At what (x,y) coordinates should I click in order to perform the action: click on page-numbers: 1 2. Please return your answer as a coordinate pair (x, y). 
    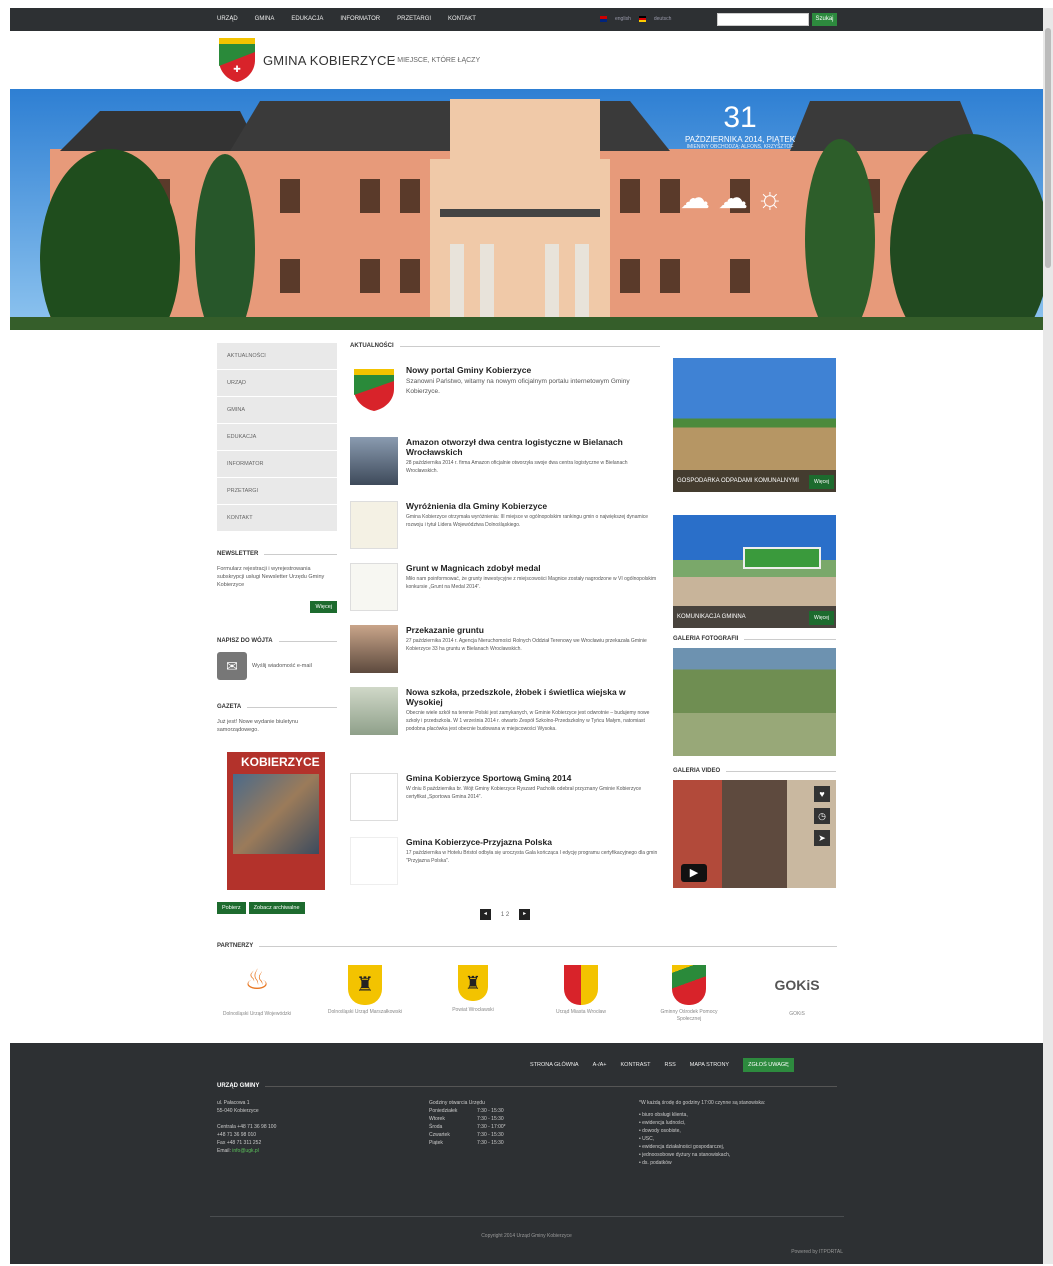
    Looking at the image, I should click on (505, 915).